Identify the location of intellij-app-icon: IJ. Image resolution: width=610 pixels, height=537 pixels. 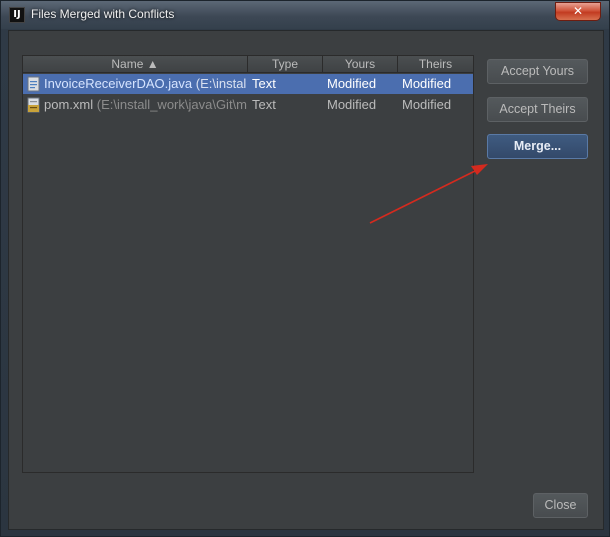
(17, 15).